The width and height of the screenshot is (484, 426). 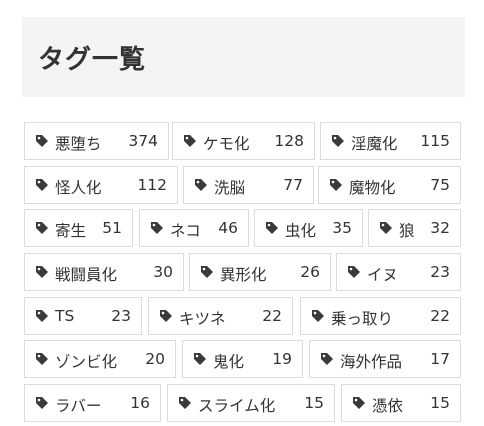 What do you see at coordinates (92, 60) in the screenshot?
I see `page-title: タグ一覧` at bounding box center [92, 60].